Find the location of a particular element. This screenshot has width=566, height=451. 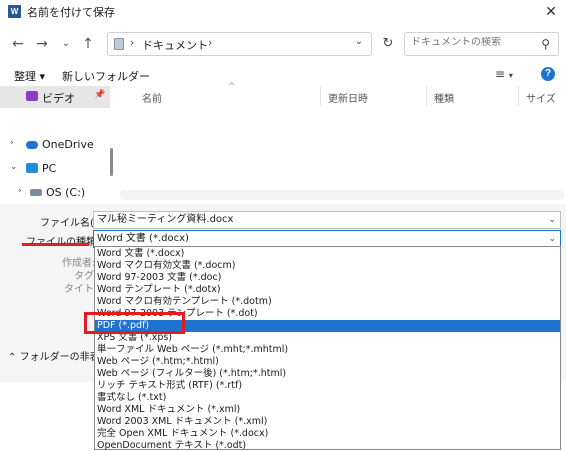

filetype-option: Word 97-2003 文書 (*.doc) is located at coordinates (327, 278).